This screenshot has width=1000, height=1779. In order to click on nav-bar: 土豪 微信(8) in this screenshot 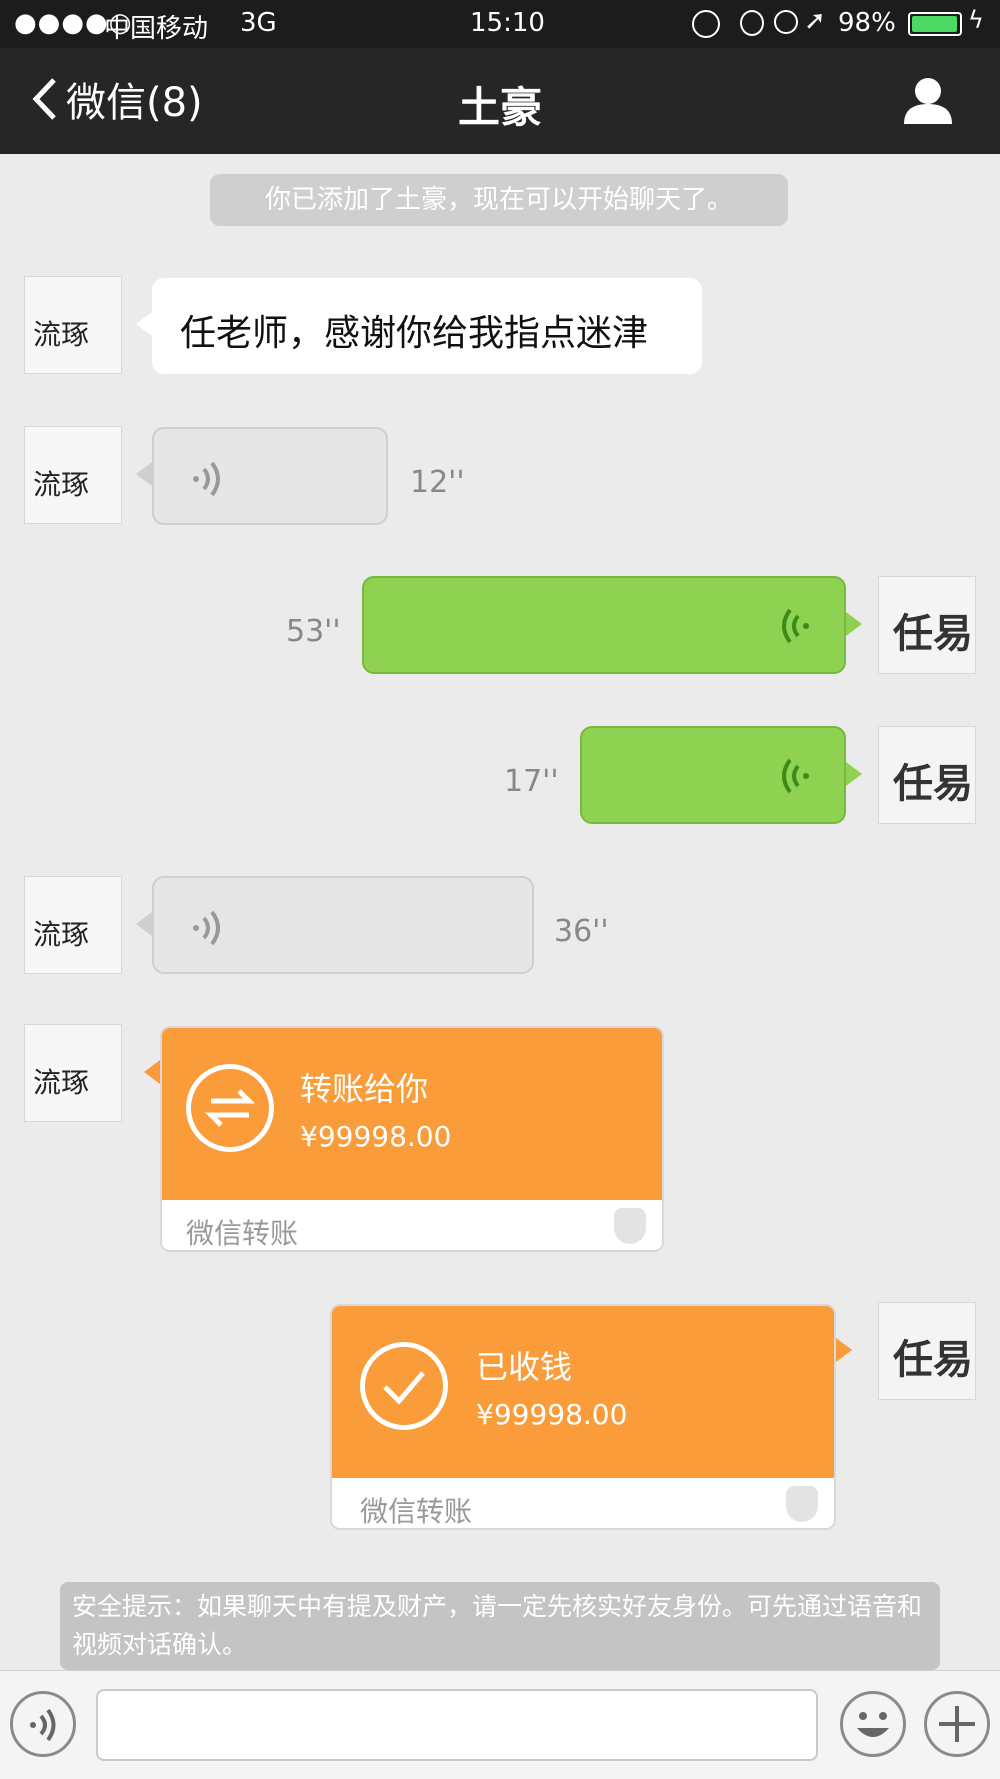, I will do `click(500, 101)`.